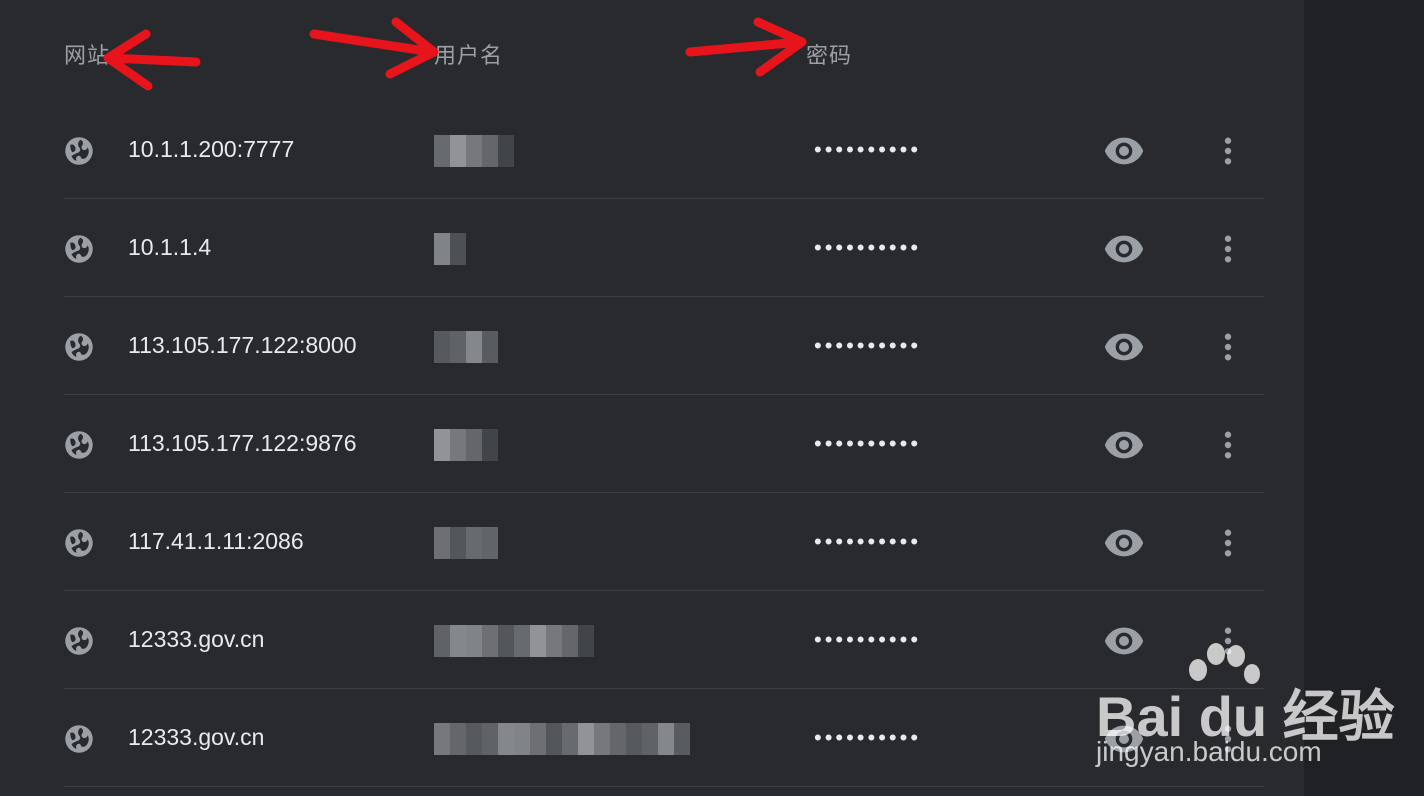  I want to click on password-row: 117.41.1.11:2086 ••••••••••, so click(652, 542).